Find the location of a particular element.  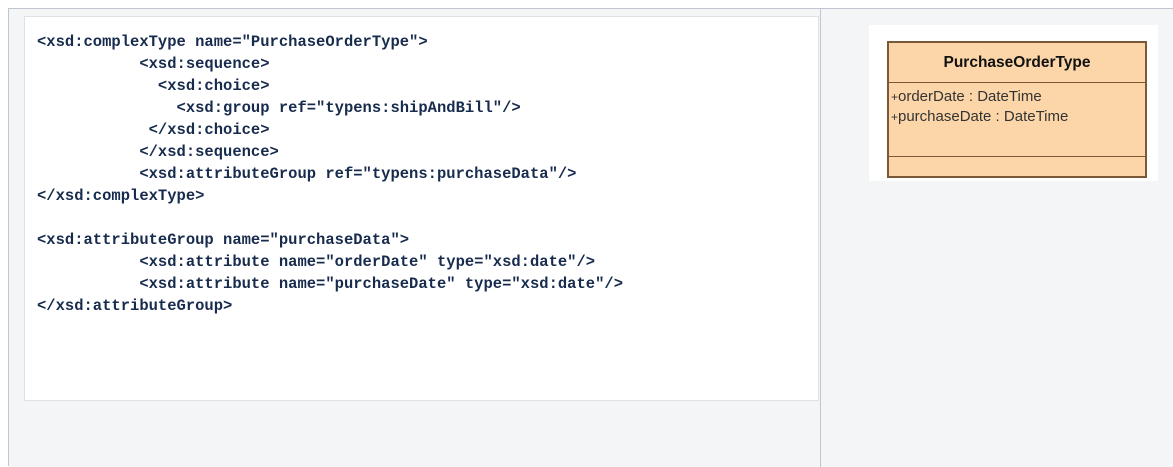

code-line: <xsd:choice> is located at coordinates (153, 86).